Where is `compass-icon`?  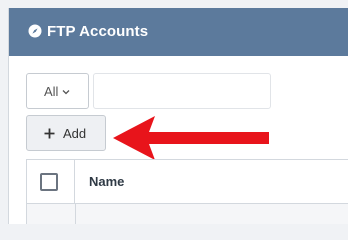 compass-icon is located at coordinates (35, 31).